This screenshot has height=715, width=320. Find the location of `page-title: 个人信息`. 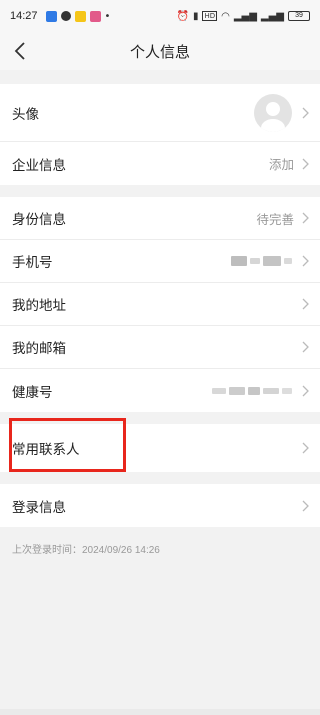

page-title: 个人信息 is located at coordinates (159, 51).